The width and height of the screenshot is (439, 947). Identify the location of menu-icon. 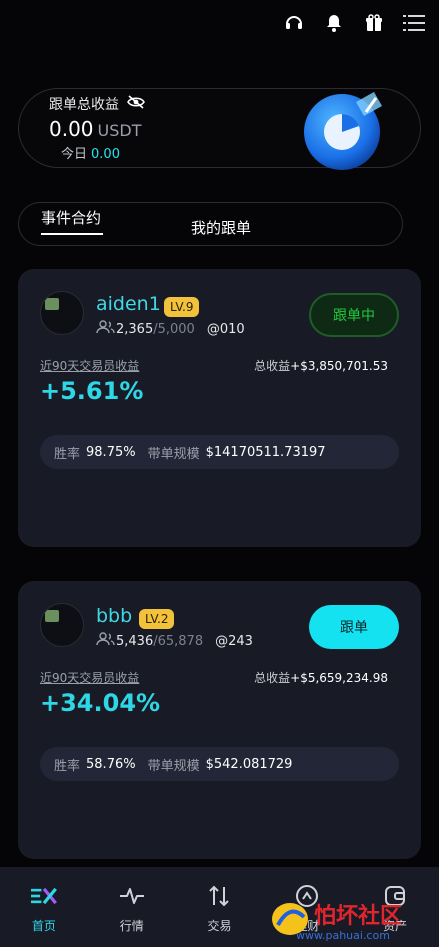
(414, 23).